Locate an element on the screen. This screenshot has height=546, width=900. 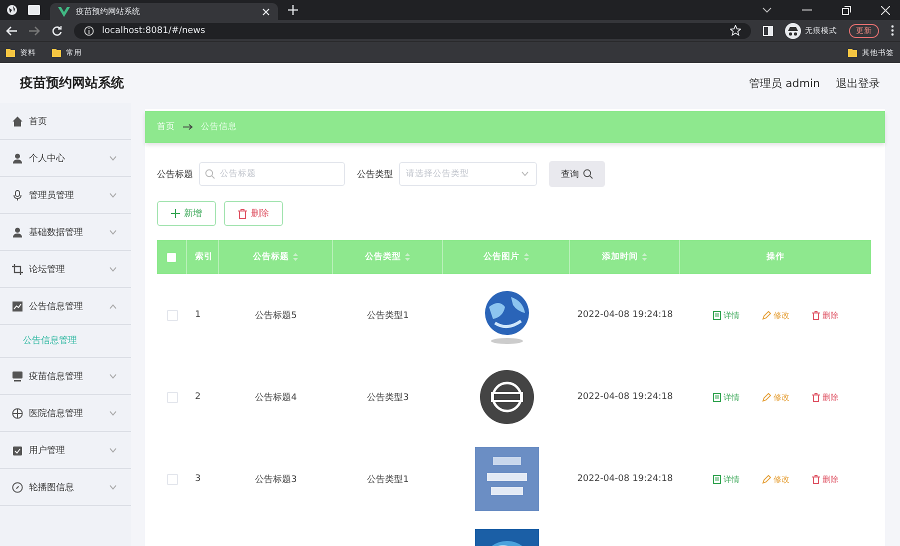
reload-icon is located at coordinates (57, 31).